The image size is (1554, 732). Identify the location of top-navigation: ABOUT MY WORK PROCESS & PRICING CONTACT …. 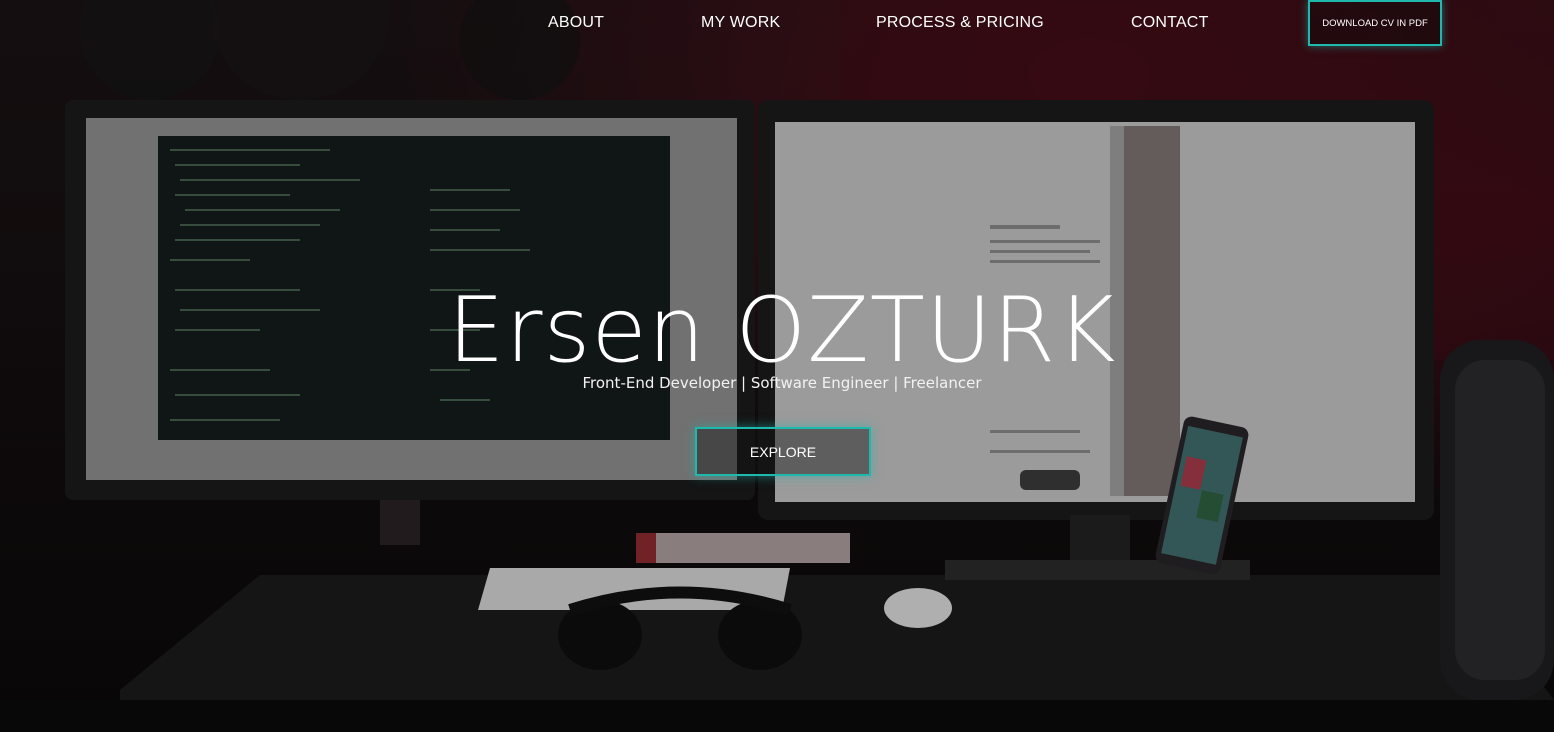
(777, 25).